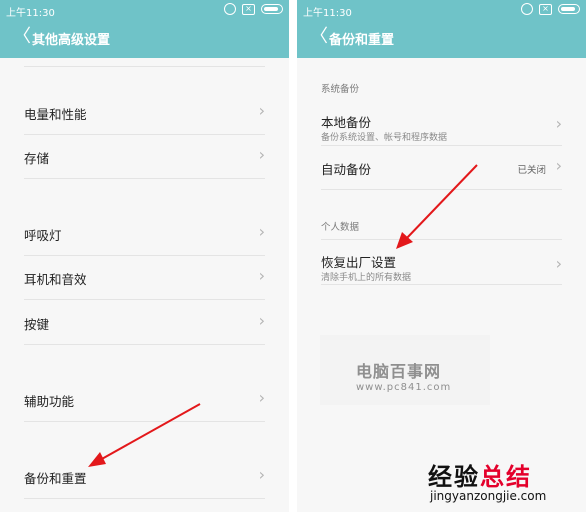 The height and width of the screenshot is (512, 586). Describe the element at coordinates (144, 477) in the screenshot. I see `settings-item-backup-reset: 备份和重置 ›` at that location.